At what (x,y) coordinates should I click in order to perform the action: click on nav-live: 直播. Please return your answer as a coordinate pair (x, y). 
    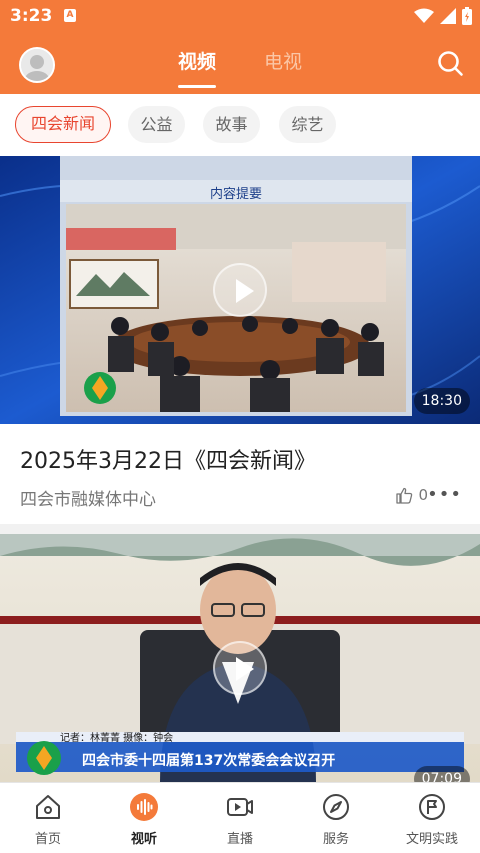
    Looking at the image, I should click on (240, 818).